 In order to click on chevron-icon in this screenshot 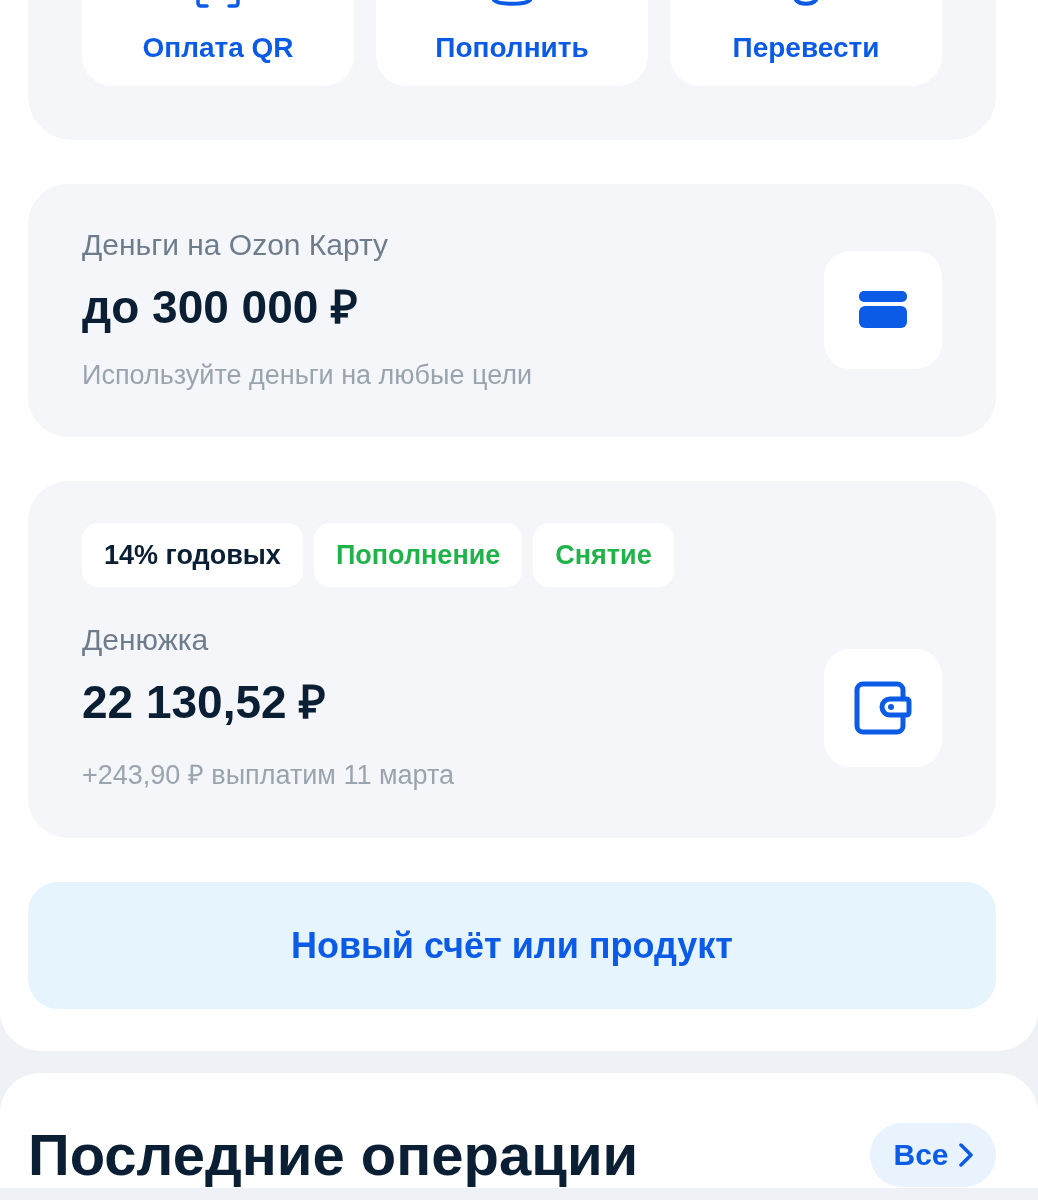, I will do `click(965, 1154)`.